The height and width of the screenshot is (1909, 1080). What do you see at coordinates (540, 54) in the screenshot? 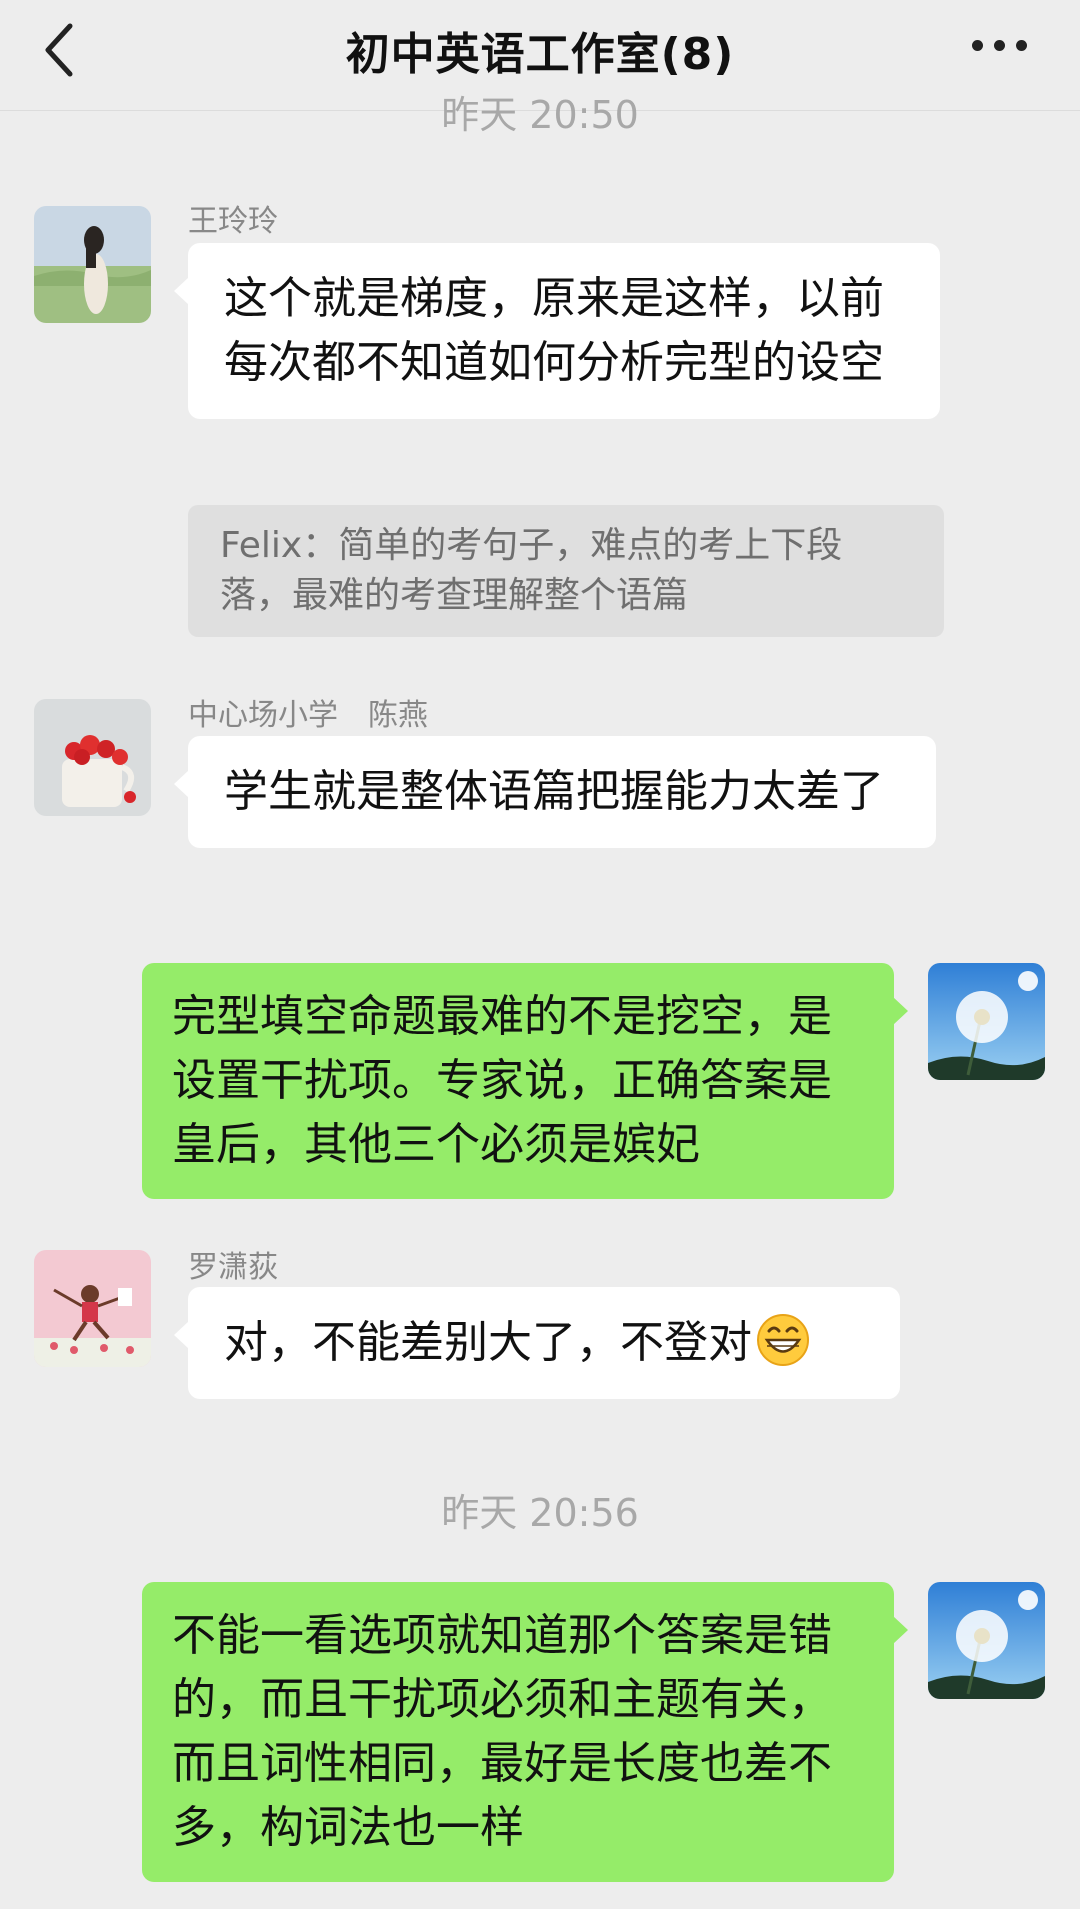
I see `chat-title: 初中英语工作室(8)` at bounding box center [540, 54].